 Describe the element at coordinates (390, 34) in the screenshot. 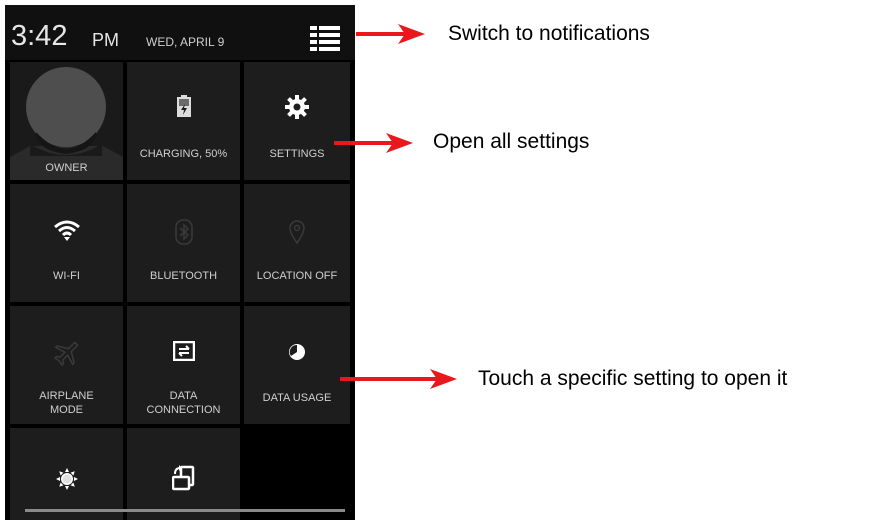

I see `arrow-switch` at that location.